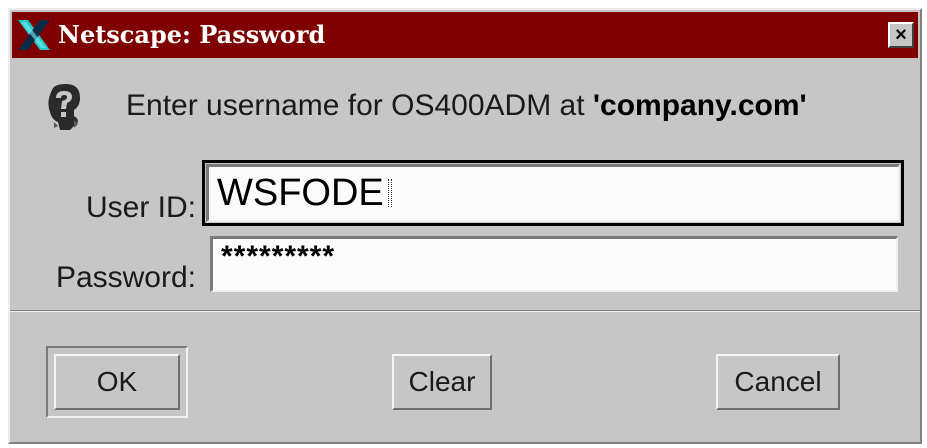  Describe the element at coordinates (553, 193) in the screenshot. I see `user-id-field: WSFODE` at that location.